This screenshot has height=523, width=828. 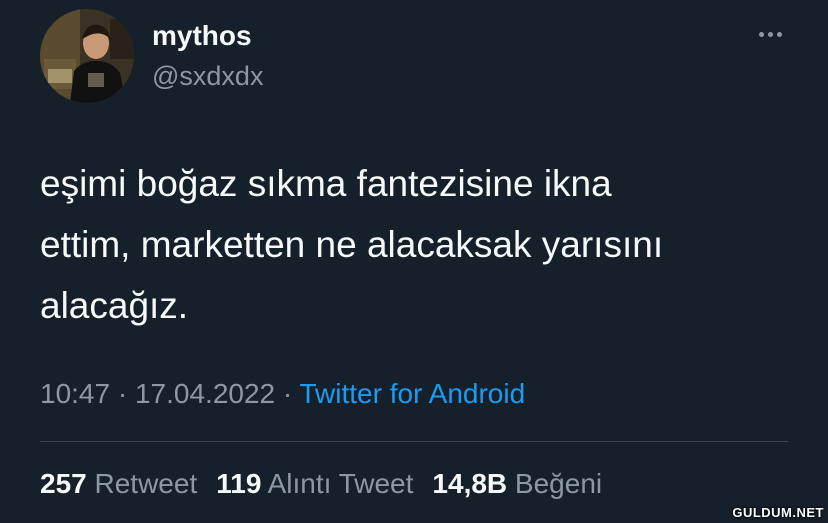 I want to click on quote-count: 119, so click(x=239, y=483).